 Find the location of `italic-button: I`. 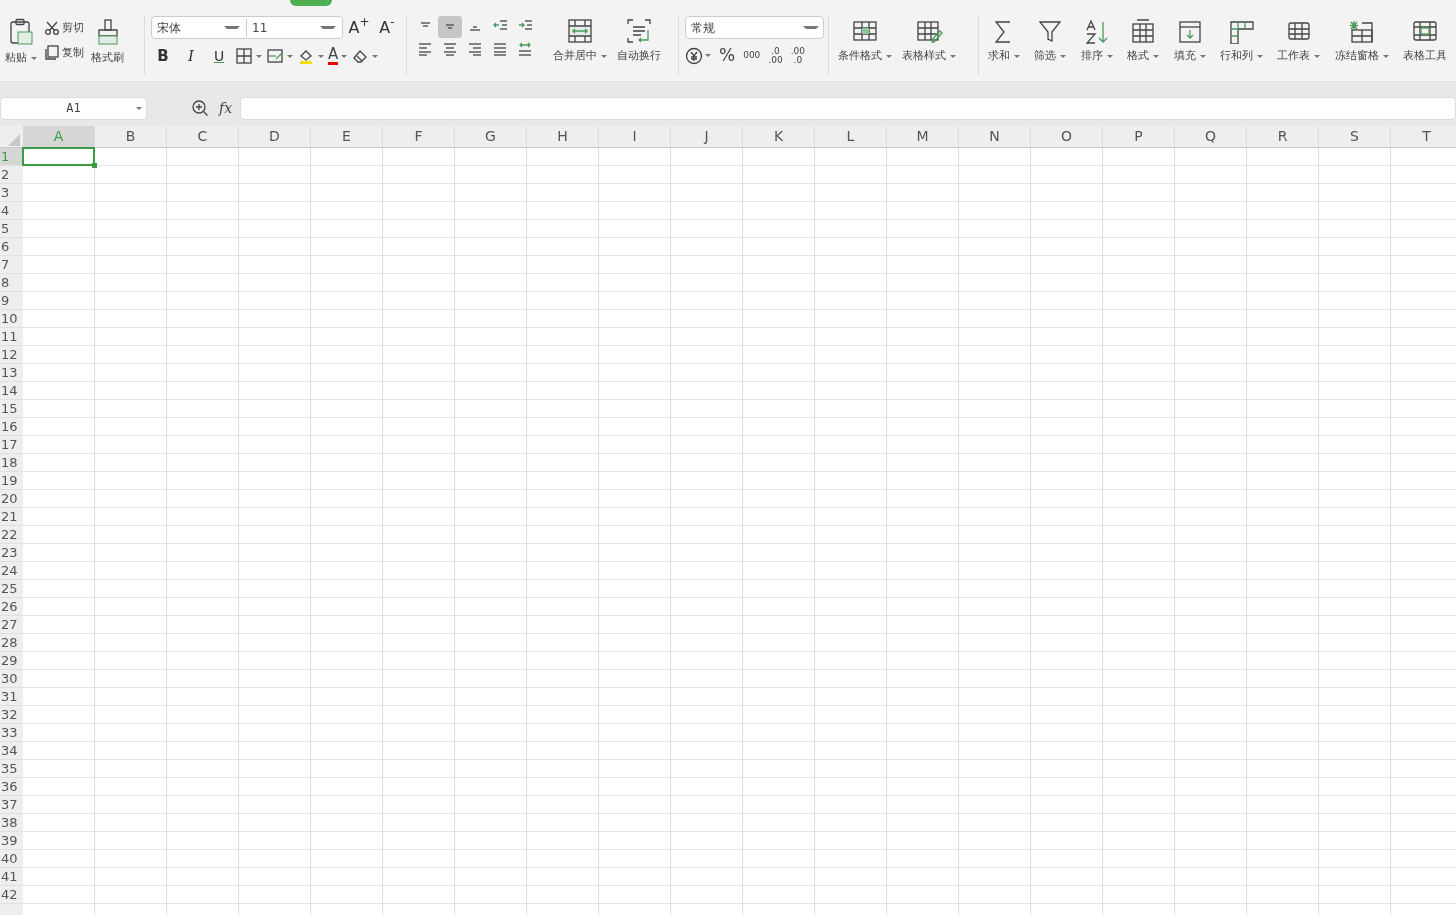

italic-button: I is located at coordinates (191, 56).